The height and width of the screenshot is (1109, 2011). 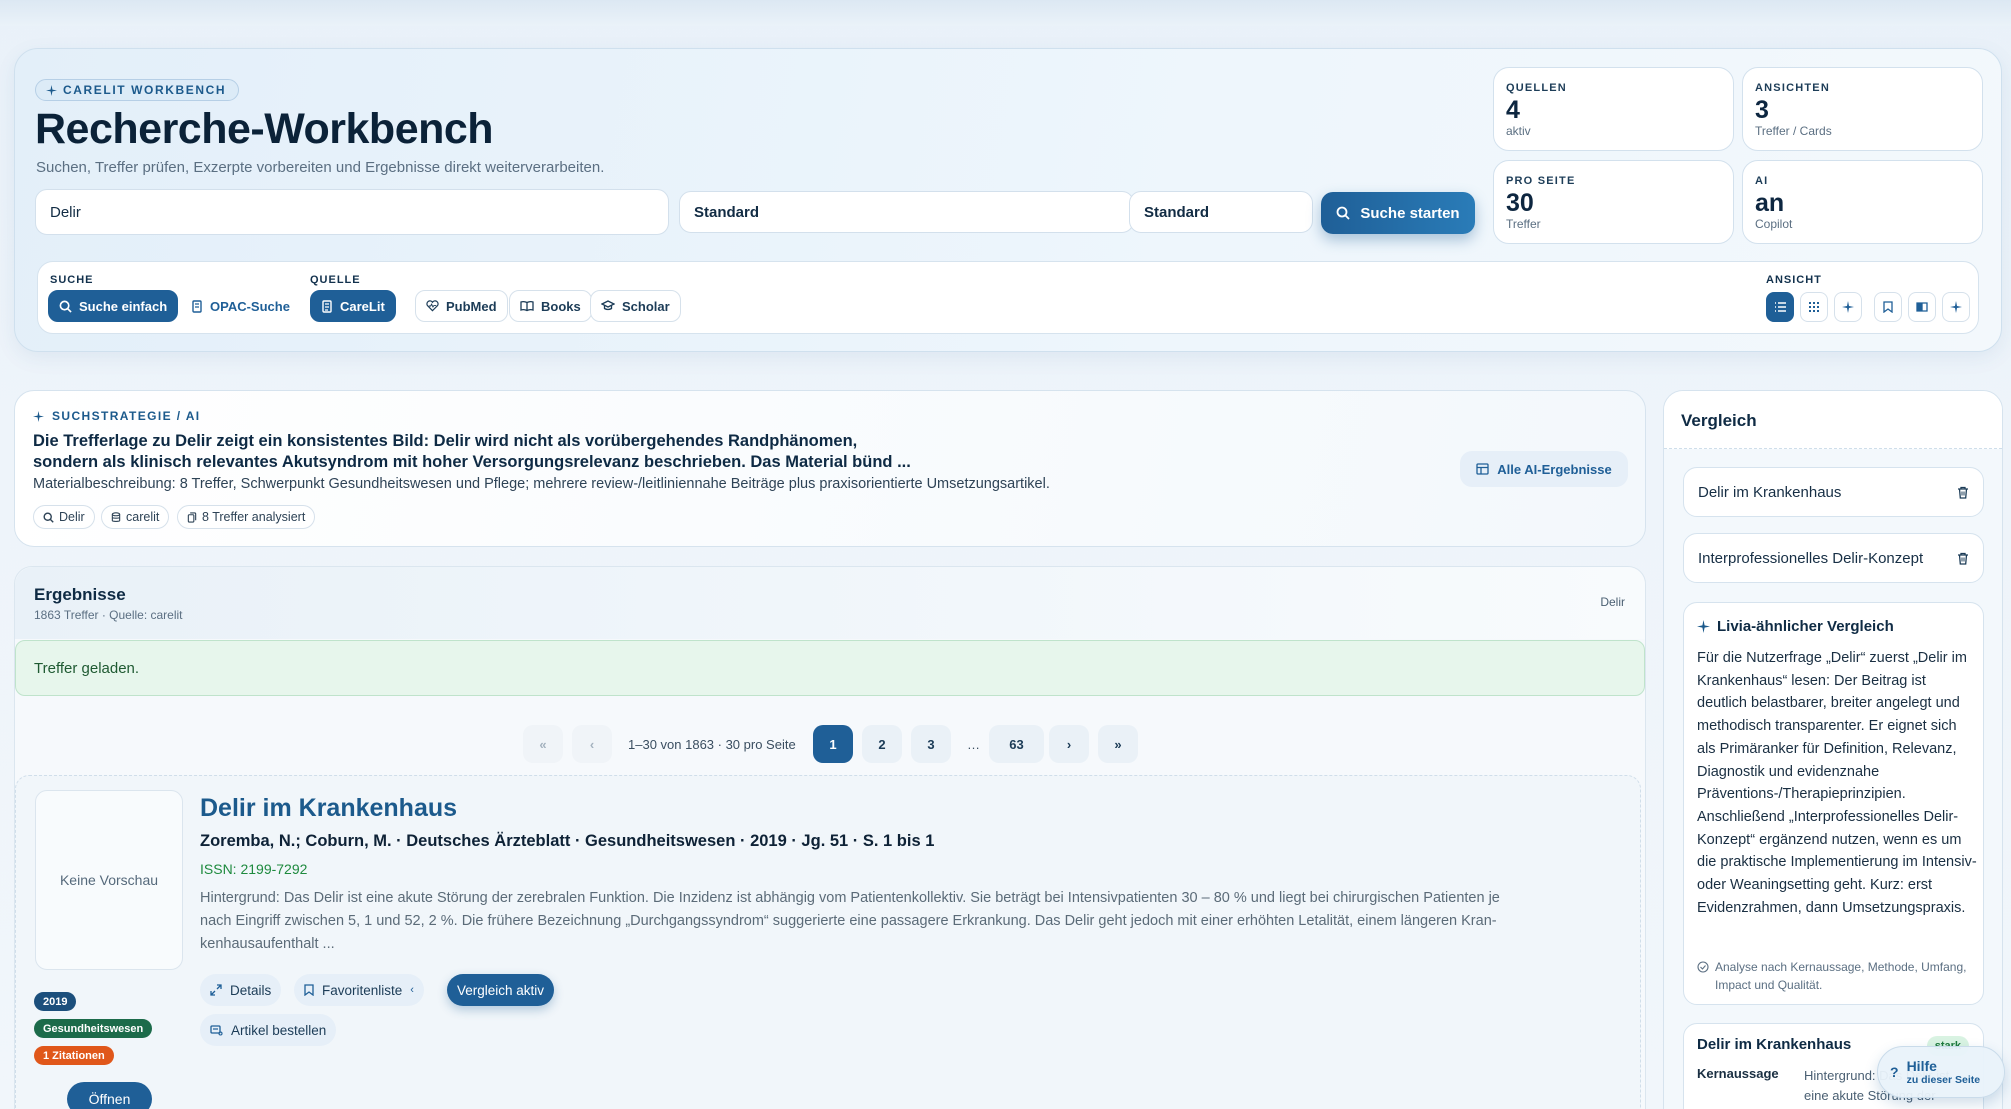 What do you see at coordinates (1520, 203) in the screenshot?
I see `stat-value: 30` at bounding box center [1520, 203].